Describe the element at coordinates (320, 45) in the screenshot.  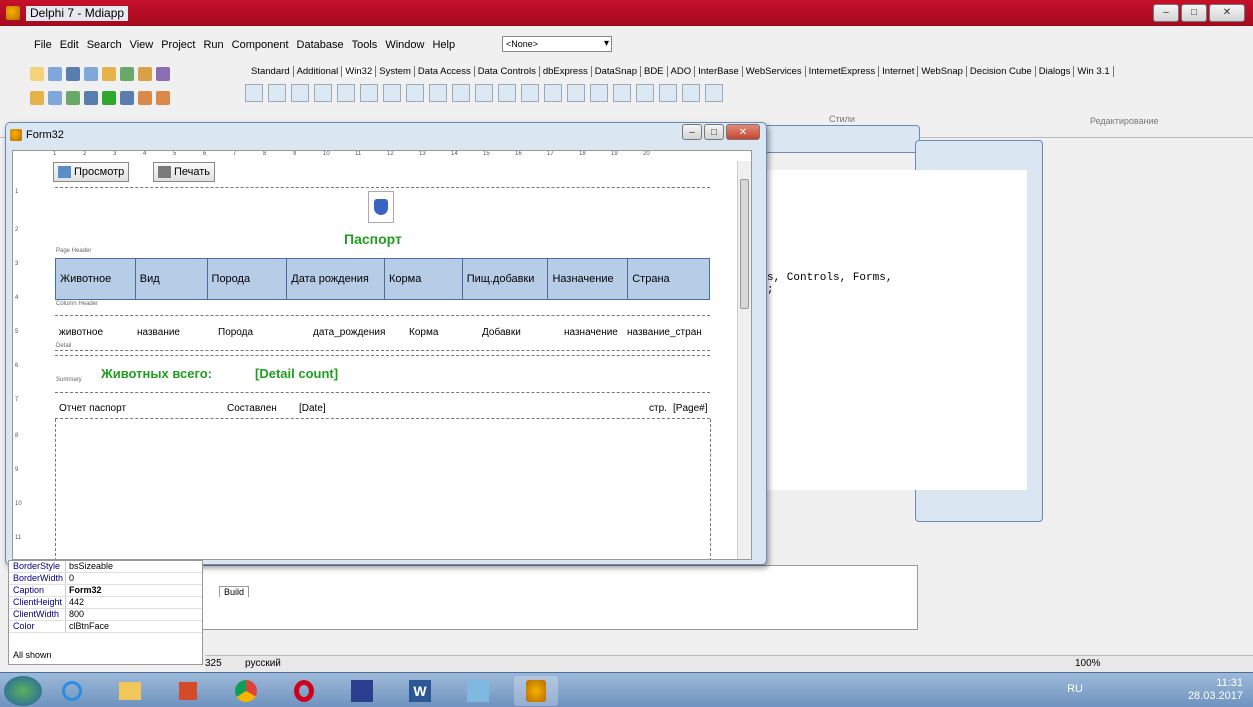
I see `menu-database: Database` at that location.